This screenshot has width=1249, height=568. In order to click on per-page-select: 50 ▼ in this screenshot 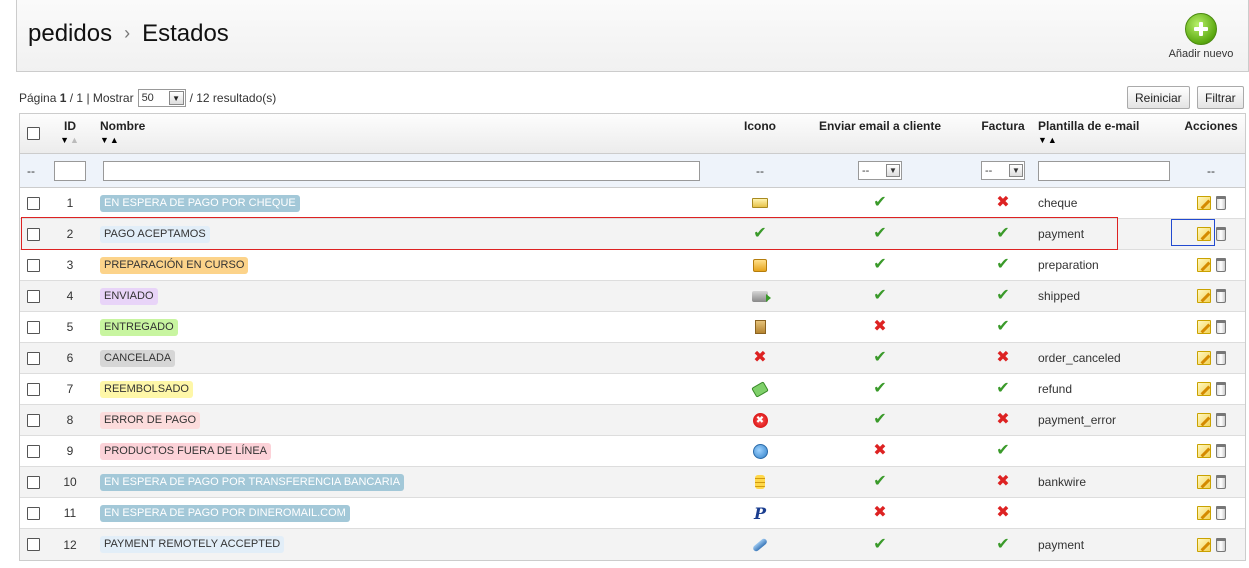, I will do `click(161, 98)`.